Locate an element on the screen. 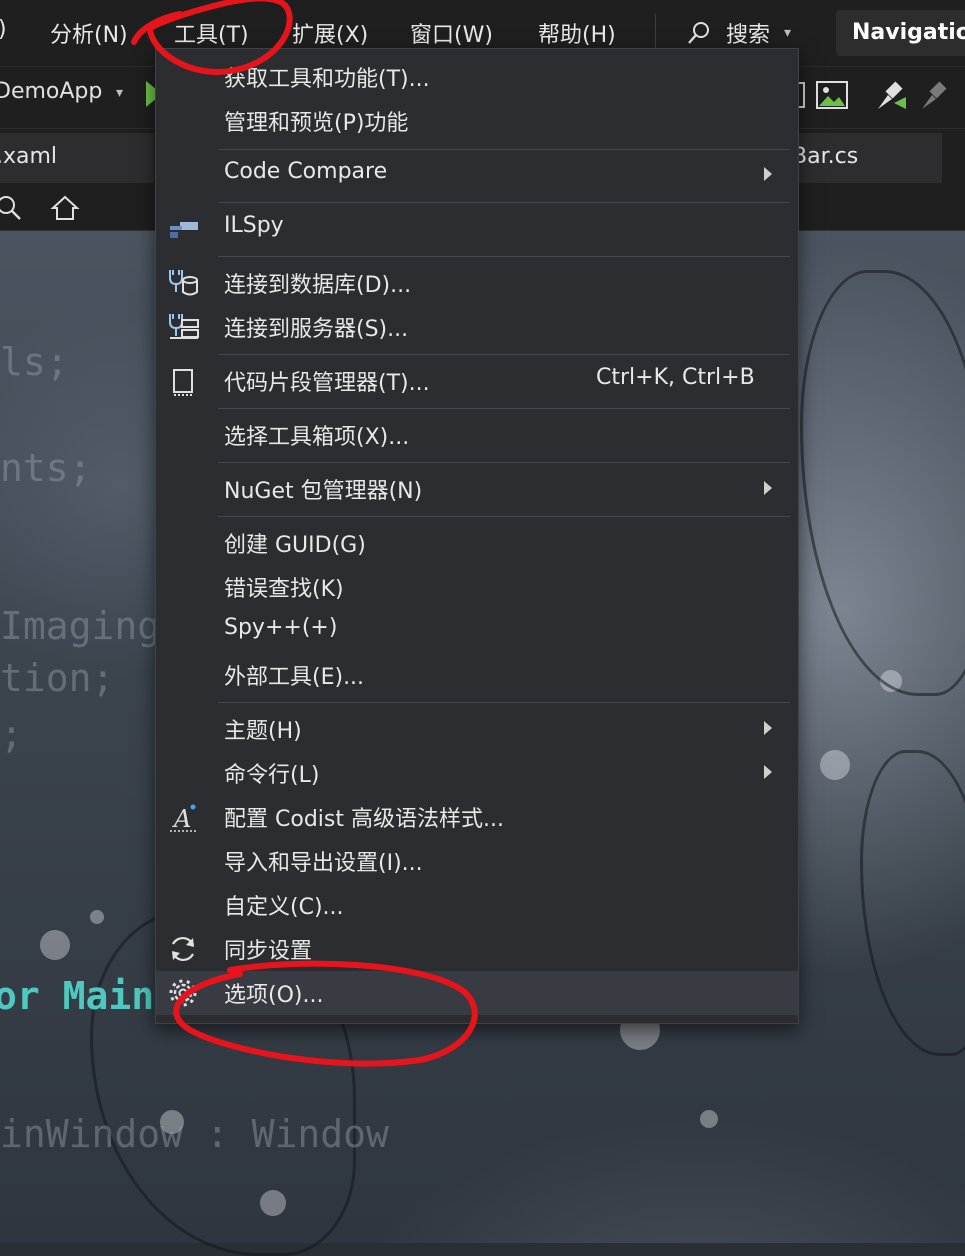  tab-label: Bar.cs is located at coordinates (825, 156).